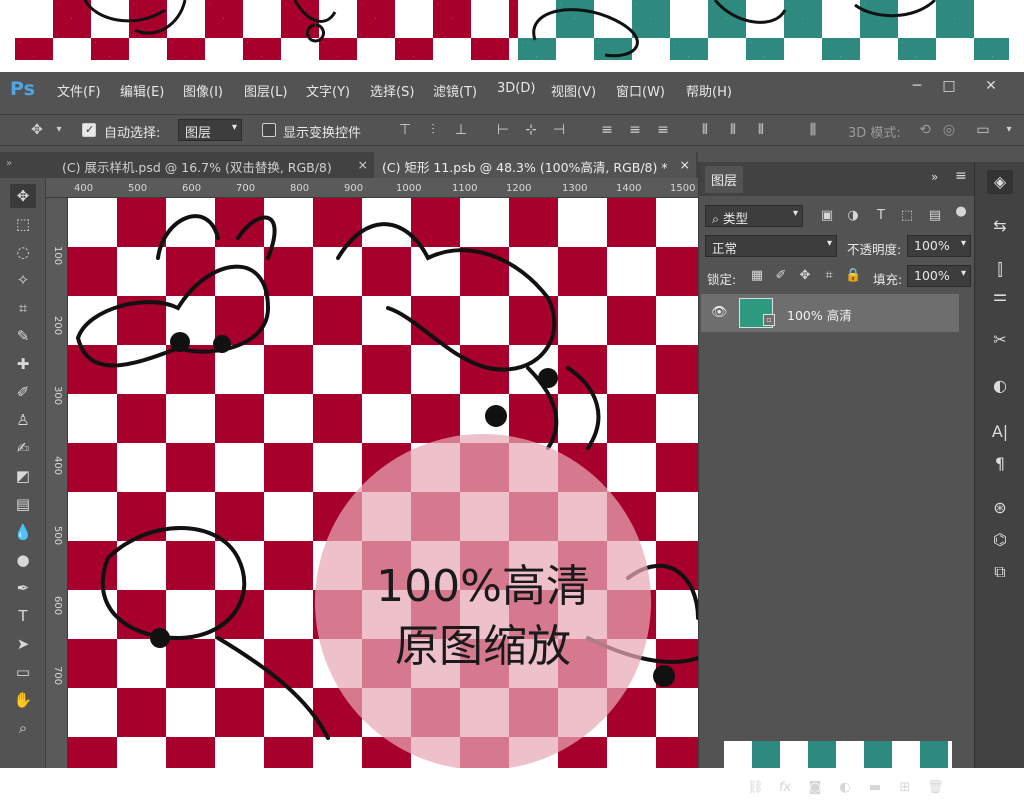  Describe the element at coordinates (983, 130) in the screenshot. I see `workspace-icon: ▭` at that location.